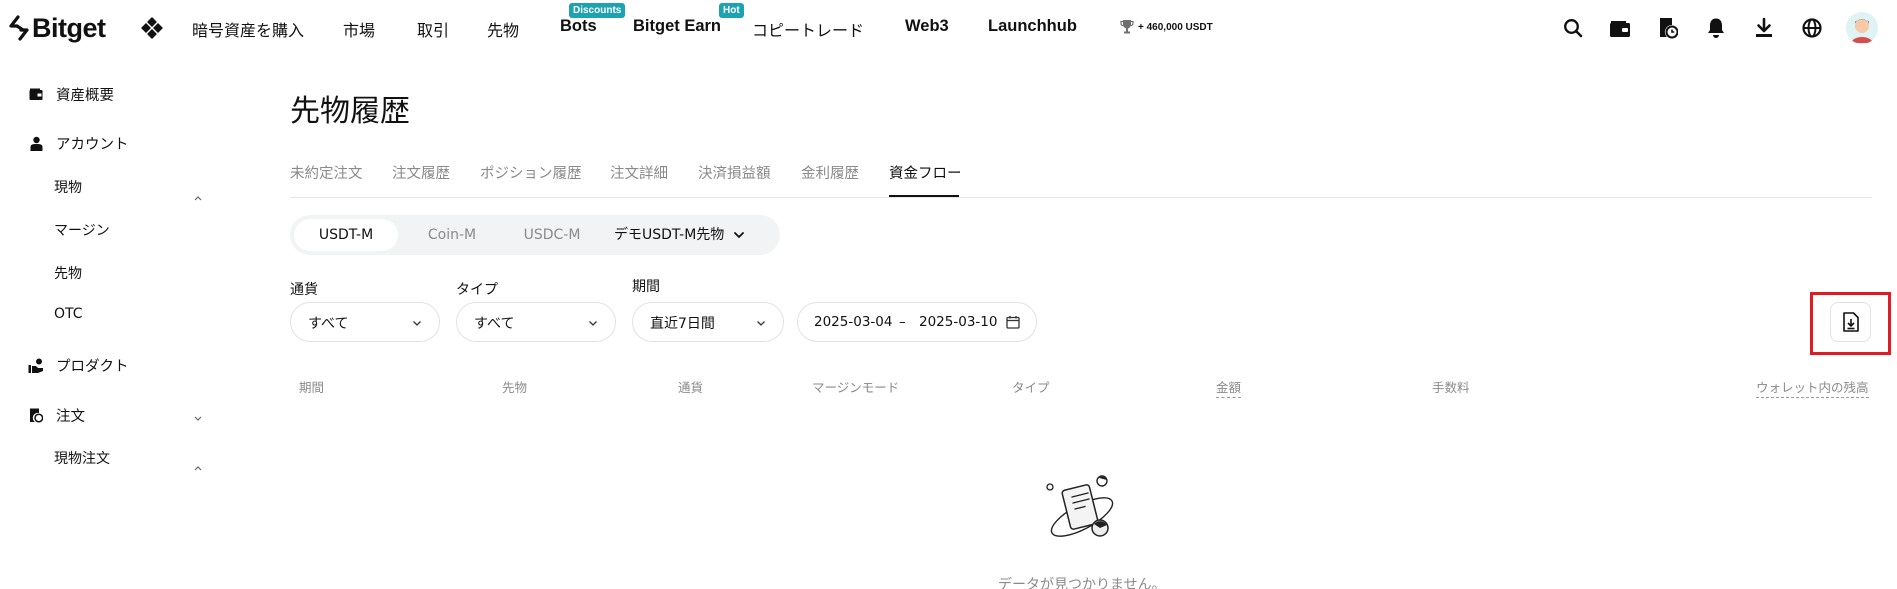  What do you see at coordinates (1082, 583) in the screenshot?
I see `empty-state-message: データが見つかりません。` at bounding box center [1082, 583].